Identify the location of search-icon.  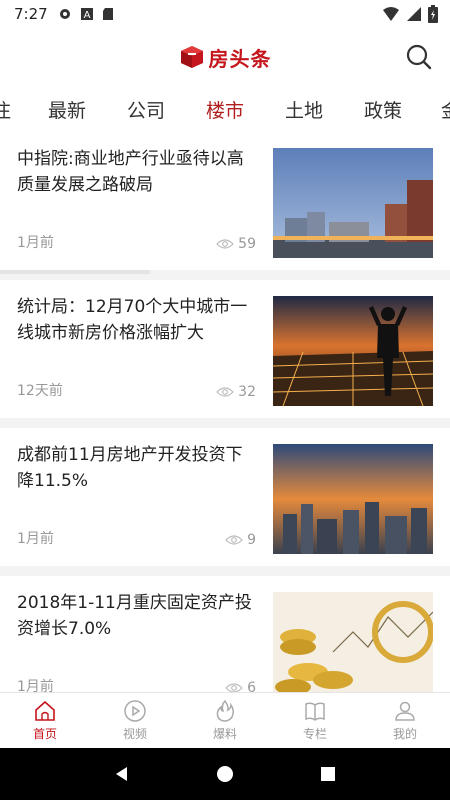
(419, 57).